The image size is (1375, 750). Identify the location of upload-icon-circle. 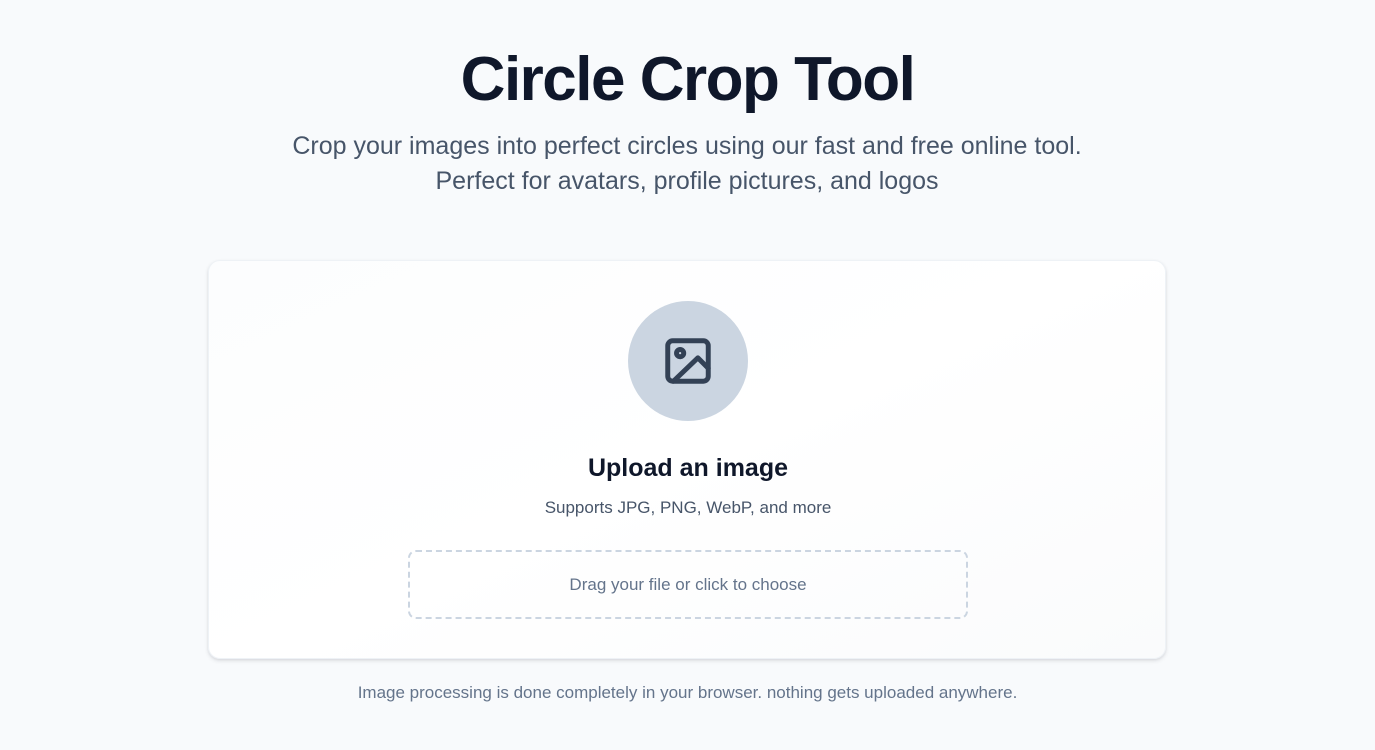
(688, 361).